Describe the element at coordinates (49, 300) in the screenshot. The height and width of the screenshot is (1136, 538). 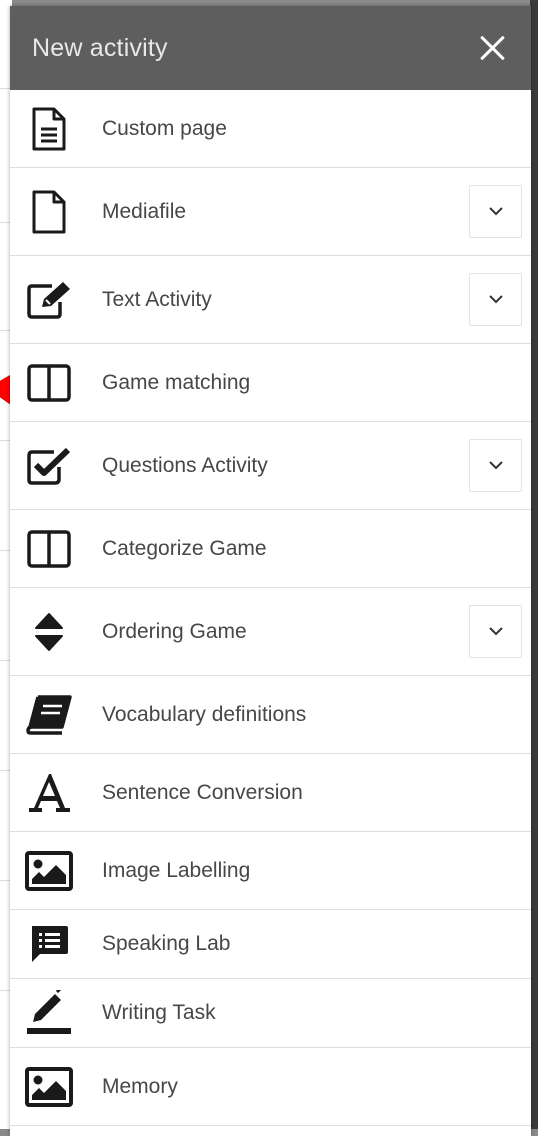
I see `edit-icon` at that location.